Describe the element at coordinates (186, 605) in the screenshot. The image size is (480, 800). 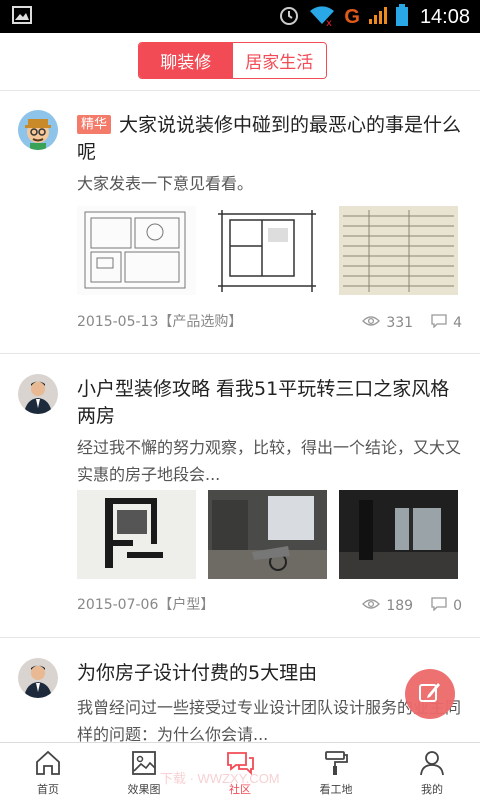
I see `post-category: 【户型】` at that location.